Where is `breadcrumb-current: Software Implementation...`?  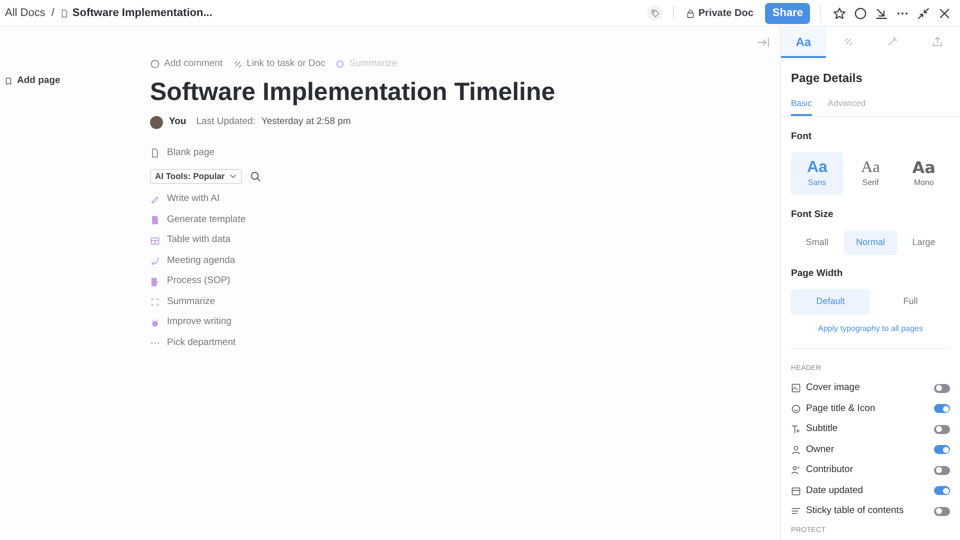
breadcrumb-current: Software Implementation... is located at coordinates (142, 13).